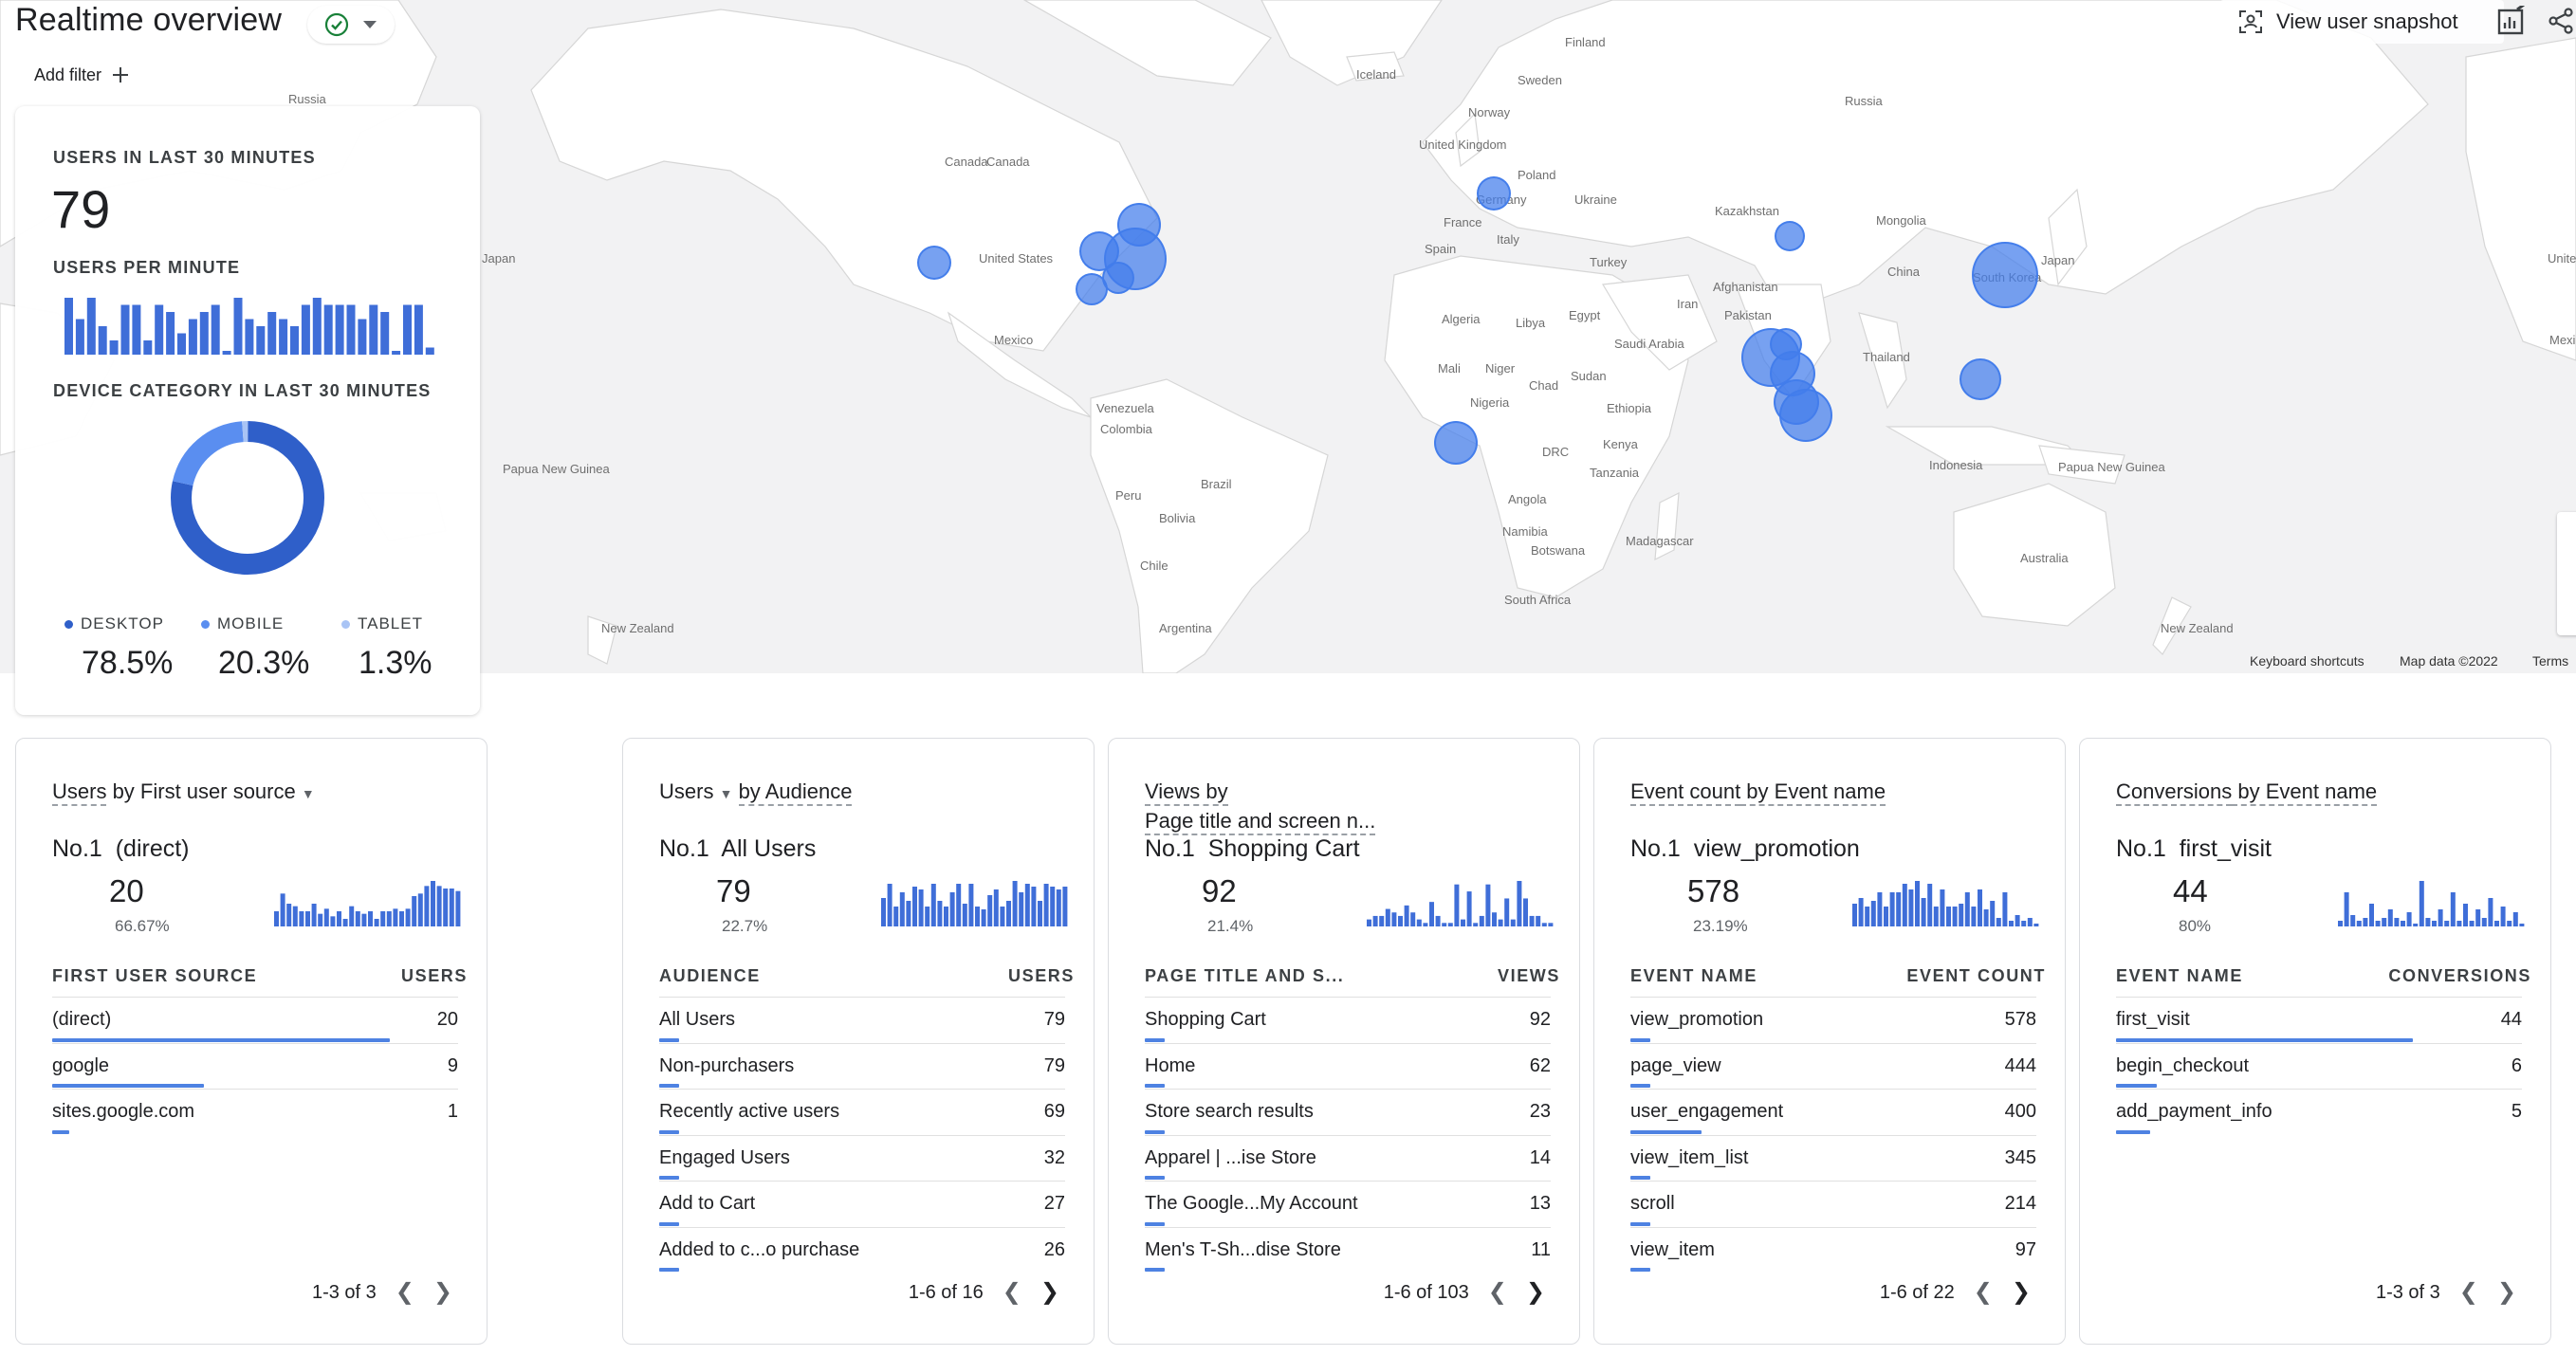 Image resolution: width=2576 pixels, height=1356 pixels. Describe the element at coordinates (1348, 1204) in the screenshot. I see `table-row: The Google...My Account 13` at that location.